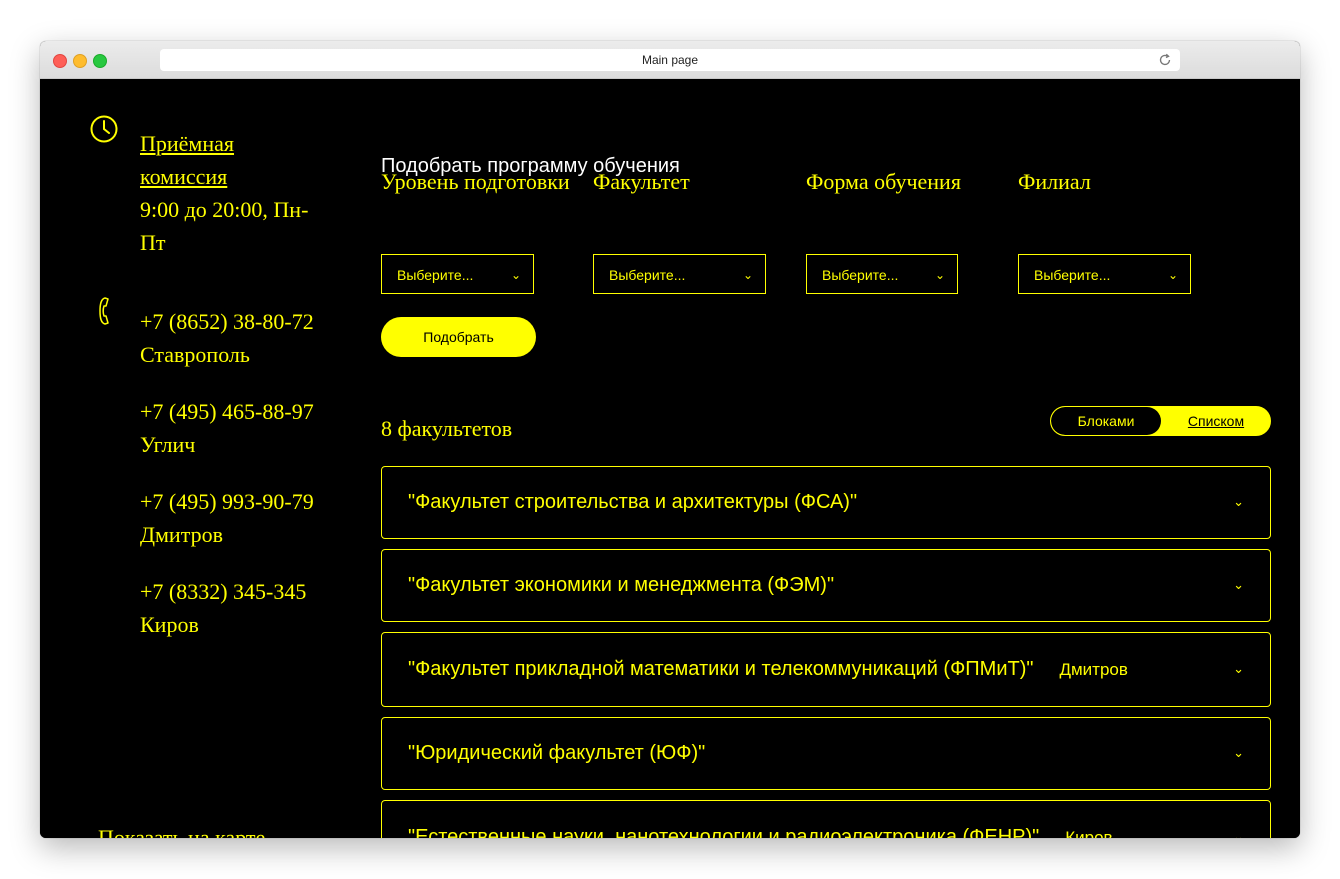 Image resolution: width=1340 pixels, height=879 pixels. I want to click on form-select: Выберите... ⌄, so click(882, 274).